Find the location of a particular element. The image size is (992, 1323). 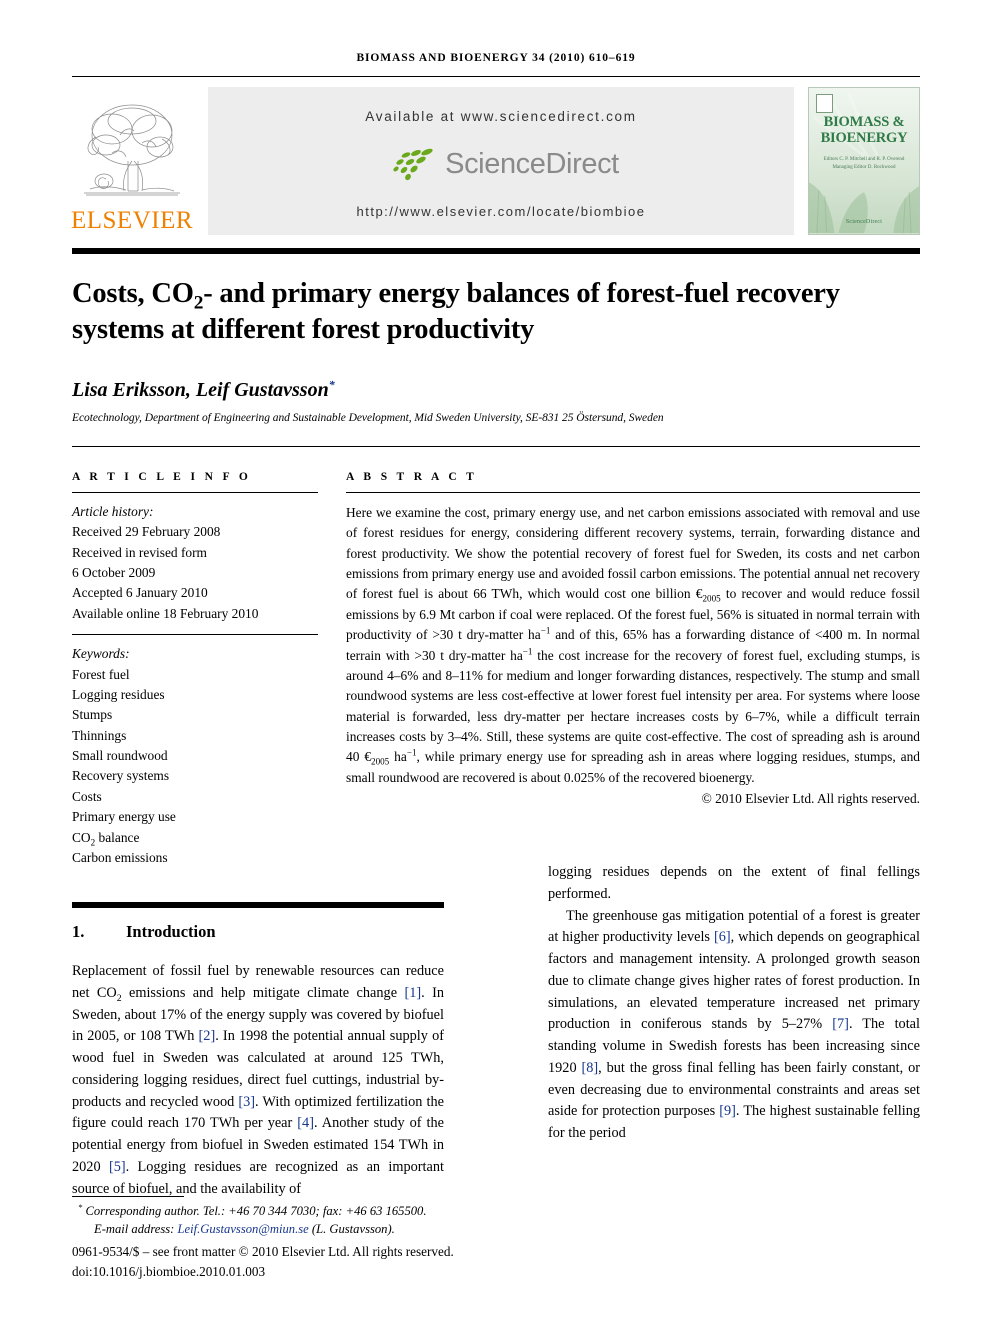

keywords-label: Keywords: is located at coordinates (101, 654).